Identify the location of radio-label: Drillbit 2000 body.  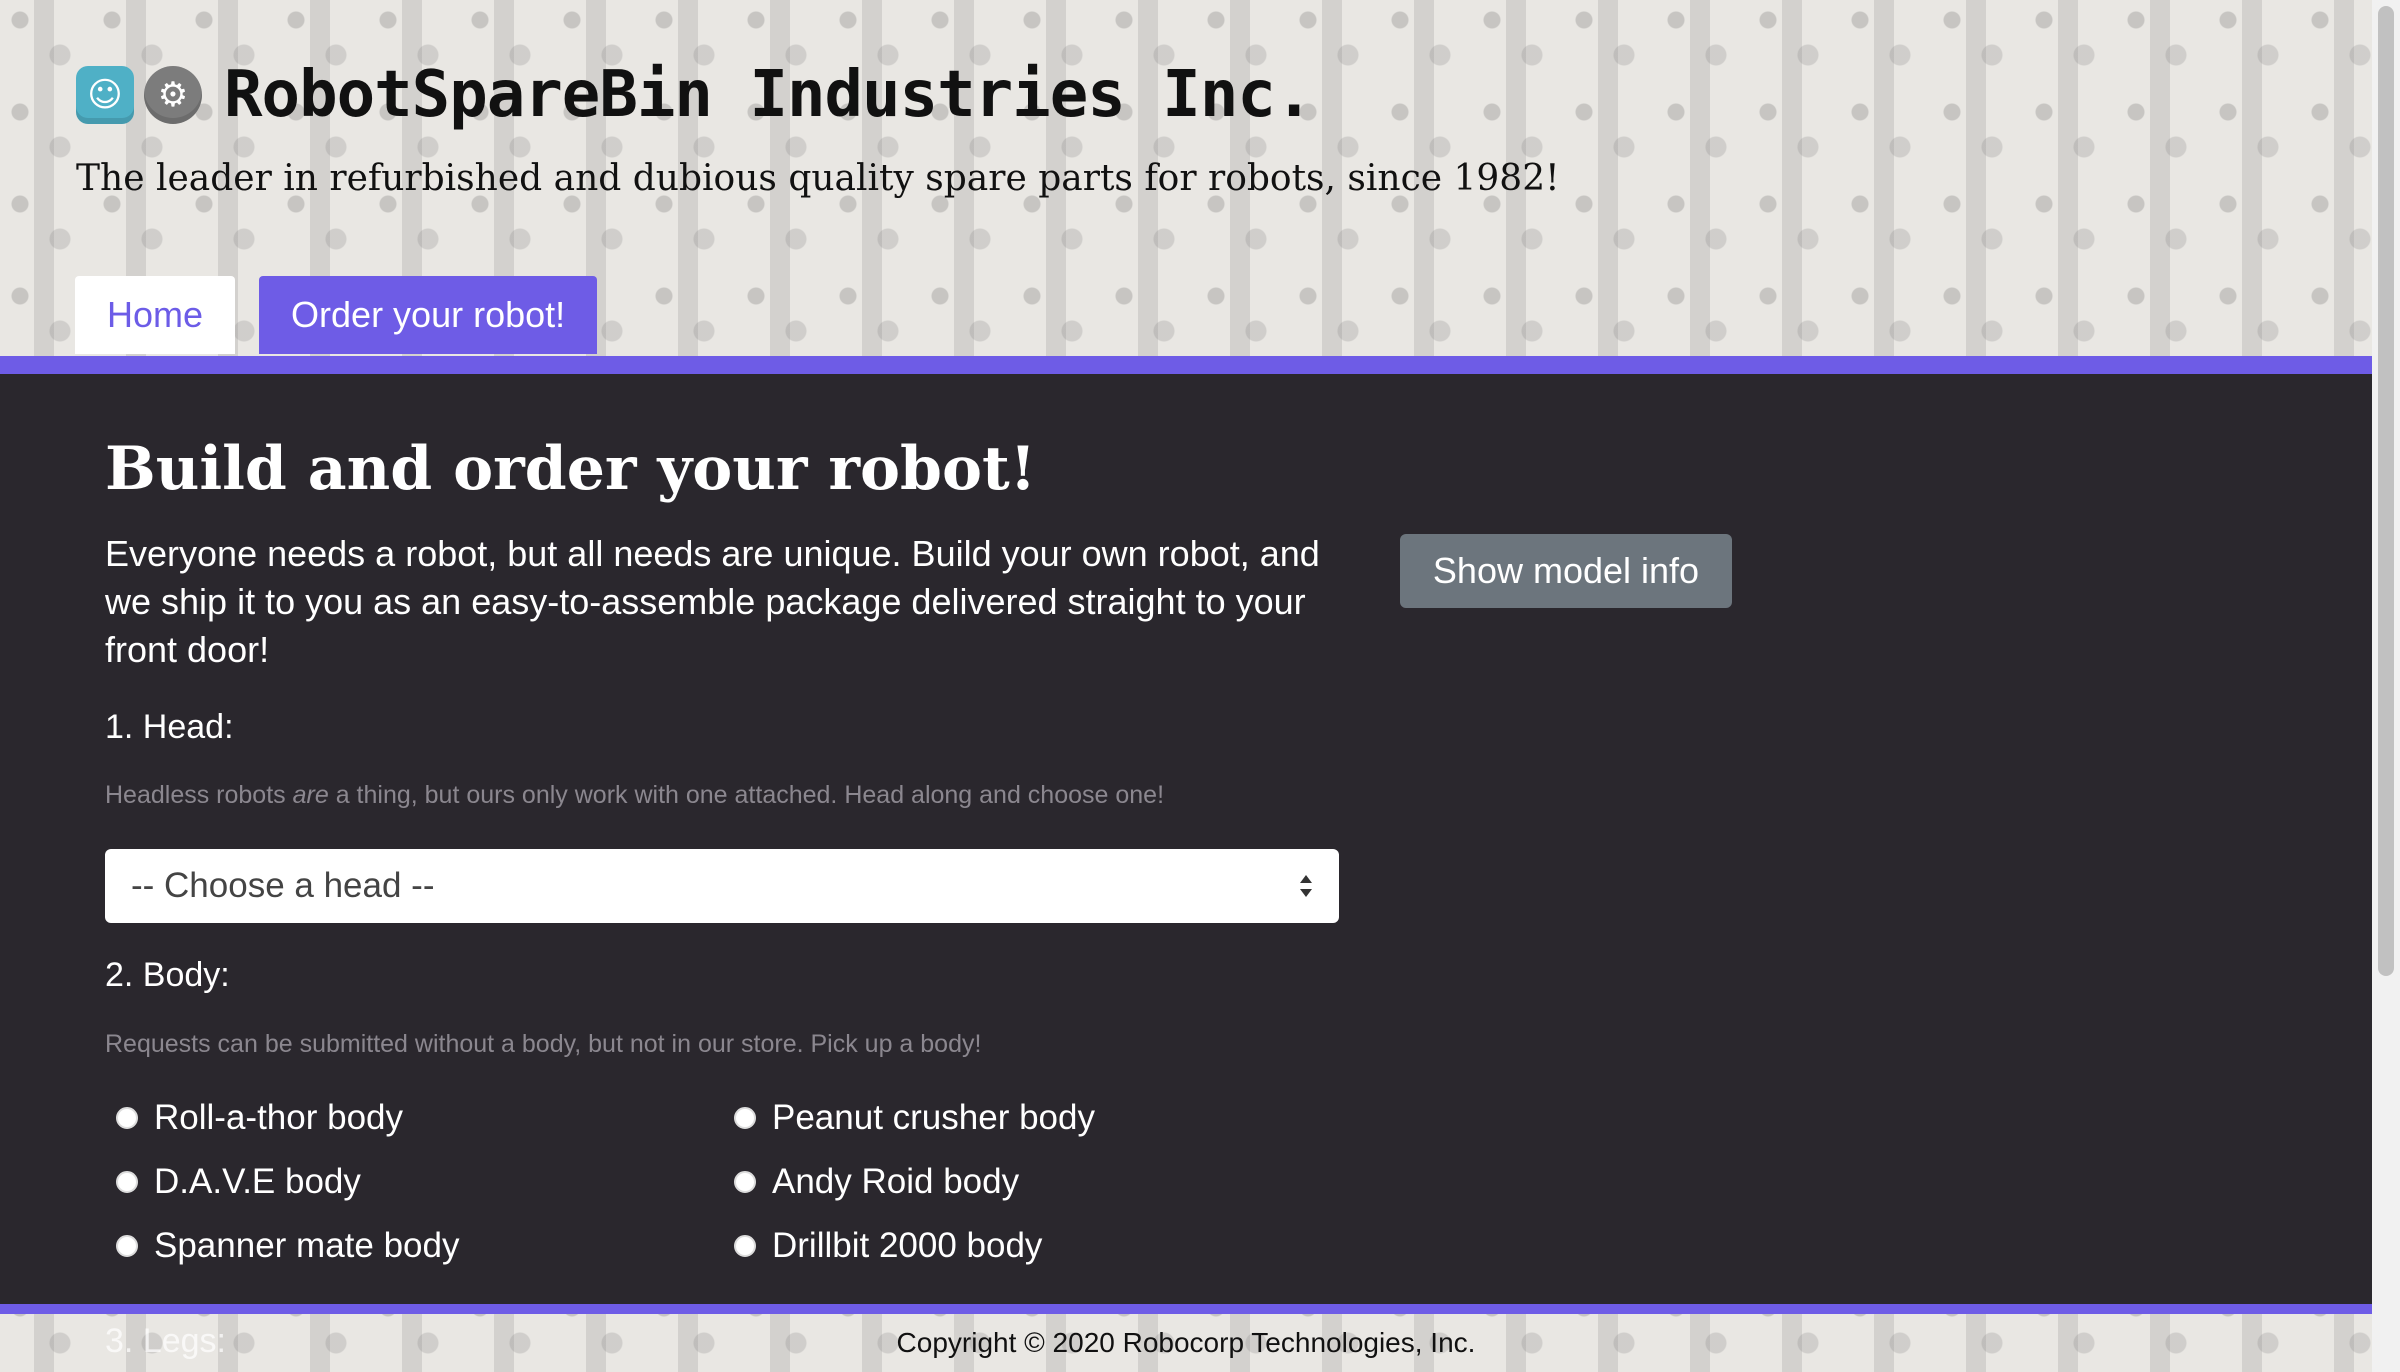
(907, 1245).